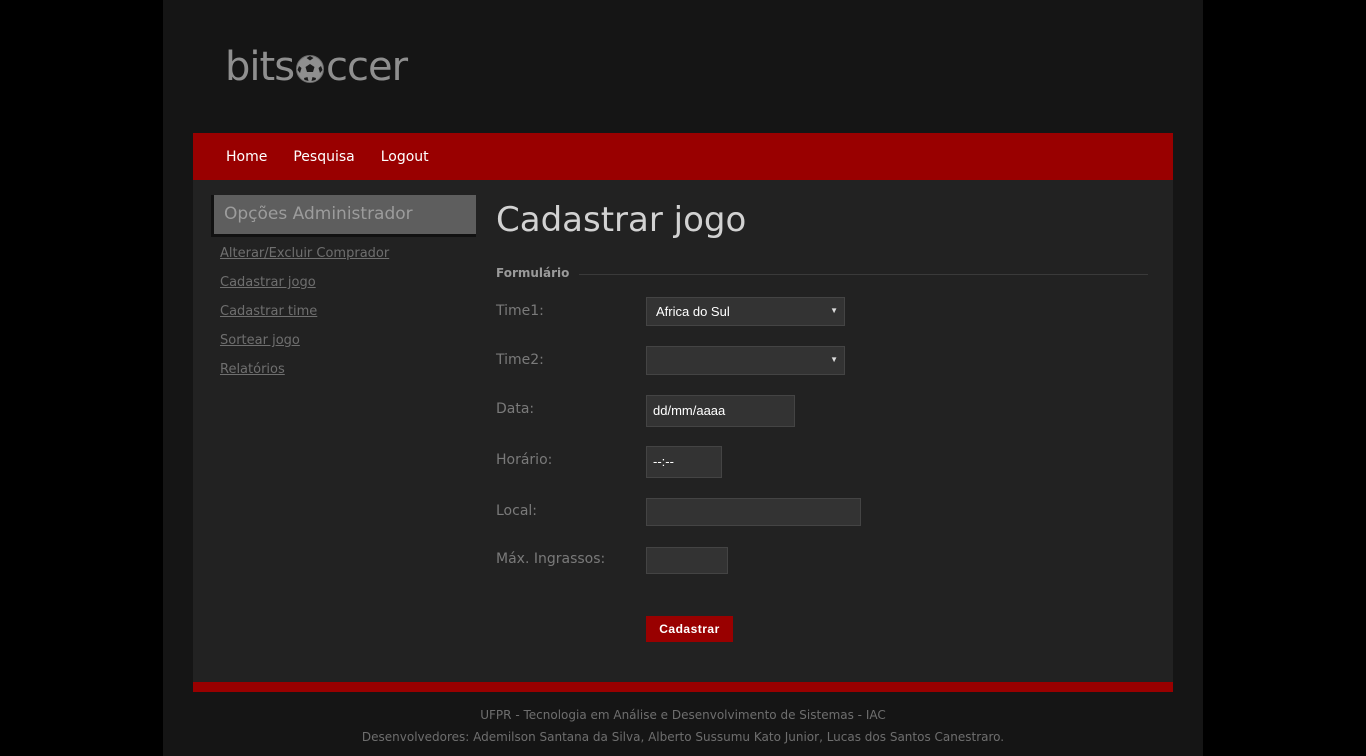 This screenshot has width=1366, height=756. What do you see at coordinates (684, 462) in the screenshot?
I see `horario-input: --:--` at bounding box center [684, 462].